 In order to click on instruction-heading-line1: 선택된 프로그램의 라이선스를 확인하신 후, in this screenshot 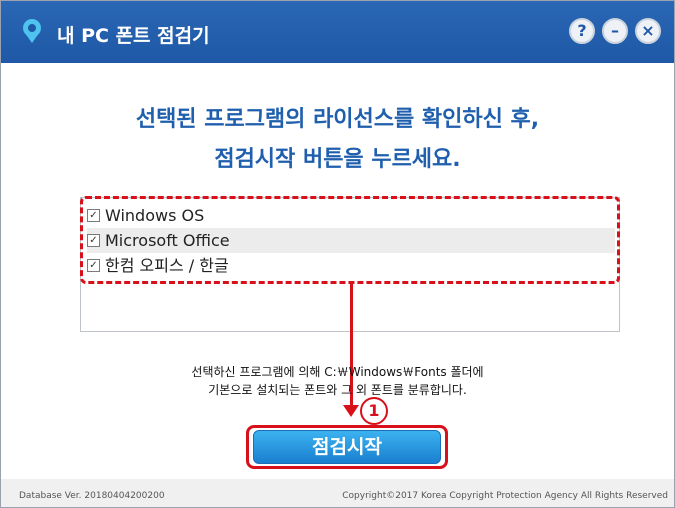, I will do `click(337, 119)`.